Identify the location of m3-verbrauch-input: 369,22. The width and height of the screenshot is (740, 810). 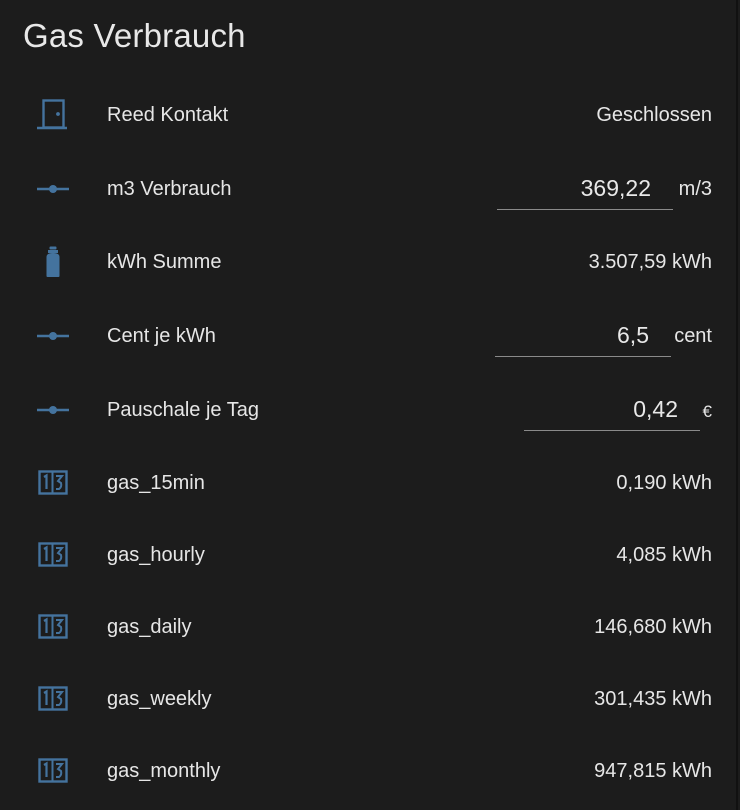
(585, 187).